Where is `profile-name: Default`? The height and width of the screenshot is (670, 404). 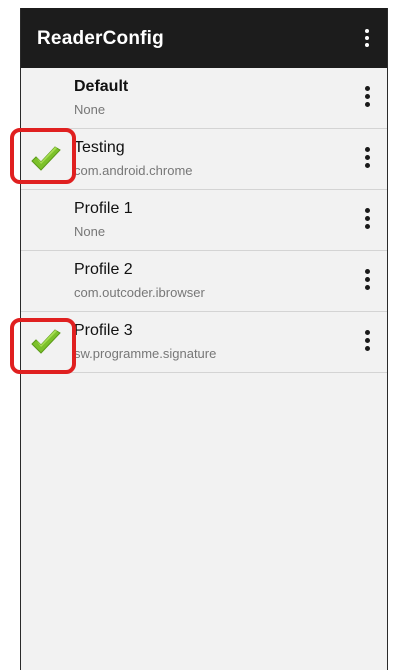
profile-name: Default is located at coordinates (101, 86).